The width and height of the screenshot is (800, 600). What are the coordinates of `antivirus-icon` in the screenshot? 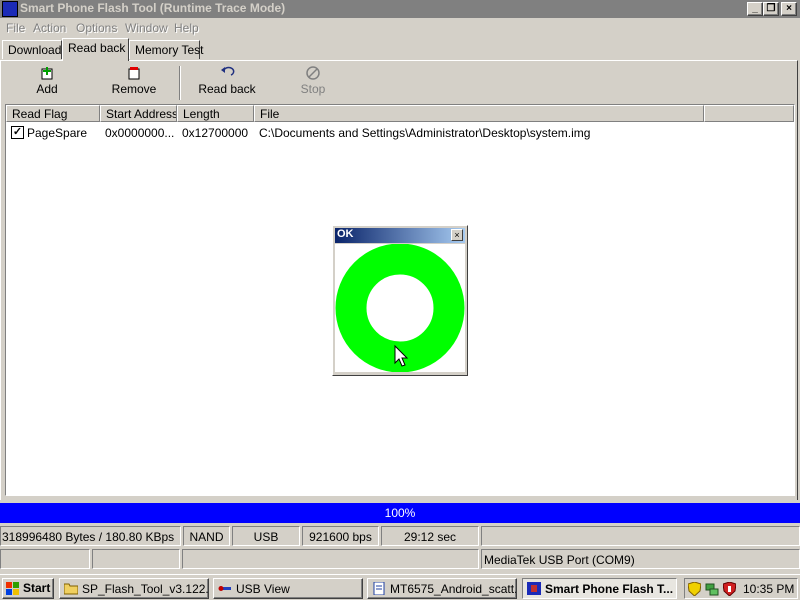 It's located at (729, 590).